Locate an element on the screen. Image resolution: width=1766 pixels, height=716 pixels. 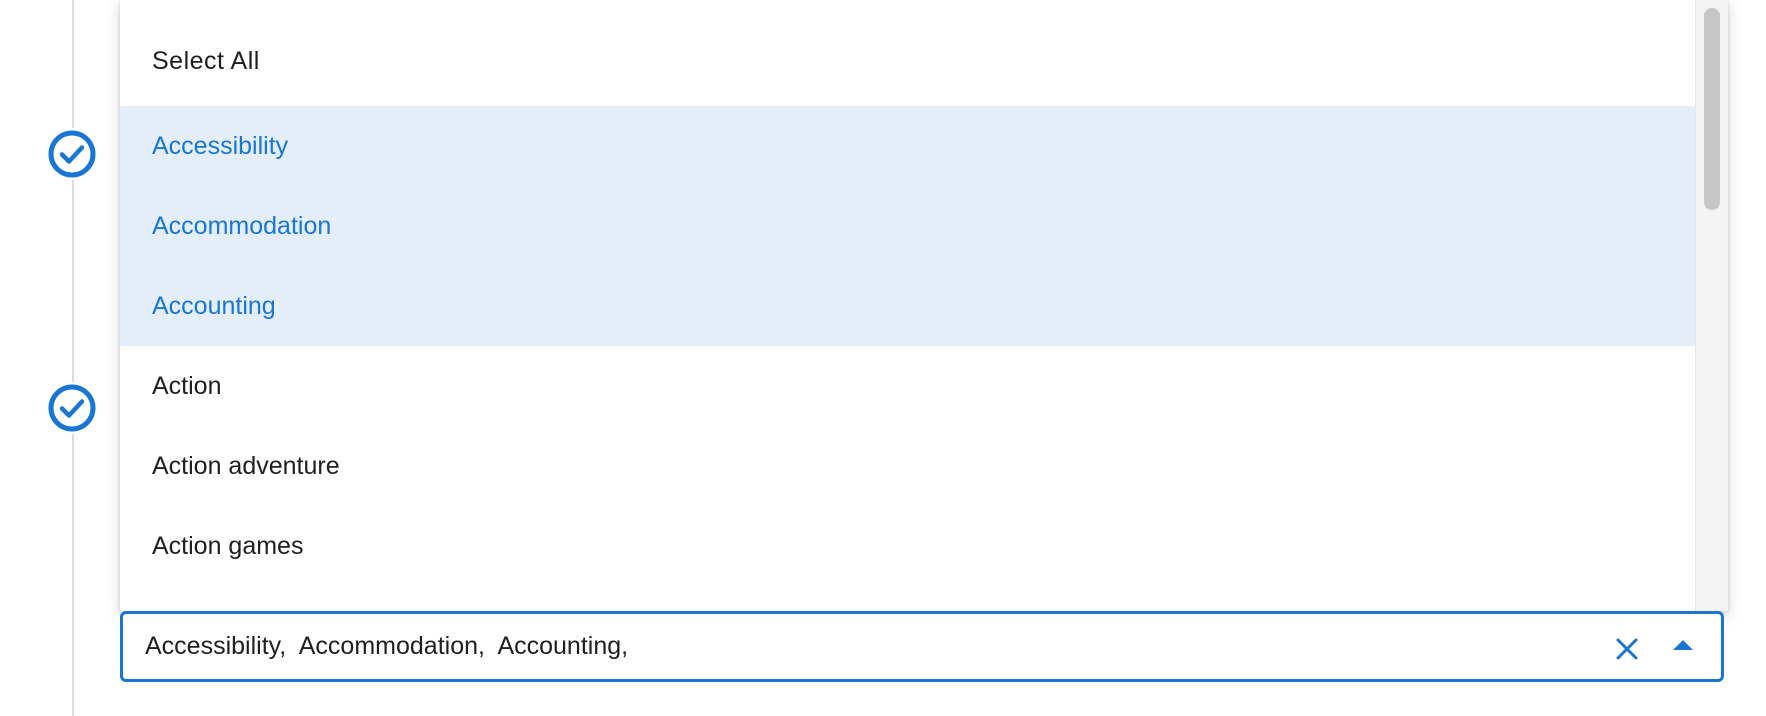
stepper-line is located at coordinates (73, 358).